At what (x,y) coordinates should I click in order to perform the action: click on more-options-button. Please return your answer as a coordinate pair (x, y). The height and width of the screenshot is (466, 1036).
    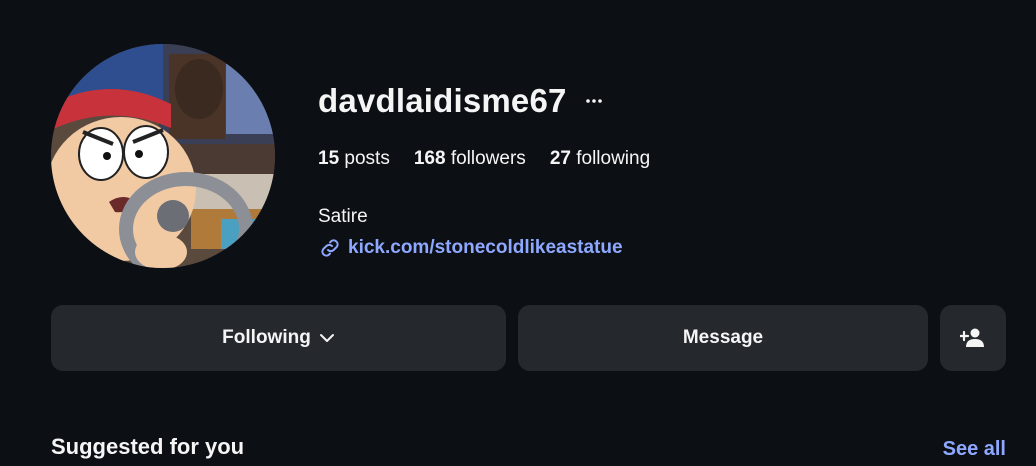
    Looking at the image, I should click on (594, 101).